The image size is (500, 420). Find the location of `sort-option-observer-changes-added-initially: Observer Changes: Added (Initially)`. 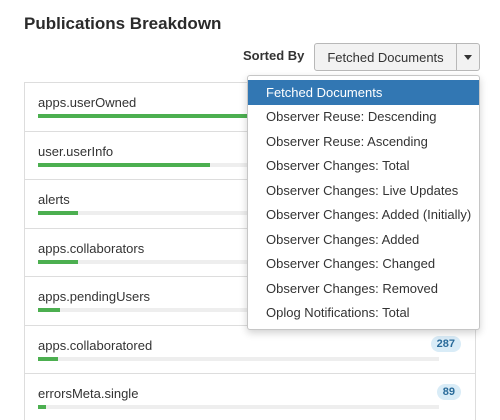

sort-option-observer-changes-added-initially: Observer Changes: Added (Initially) is located at coordinates (363, 215).